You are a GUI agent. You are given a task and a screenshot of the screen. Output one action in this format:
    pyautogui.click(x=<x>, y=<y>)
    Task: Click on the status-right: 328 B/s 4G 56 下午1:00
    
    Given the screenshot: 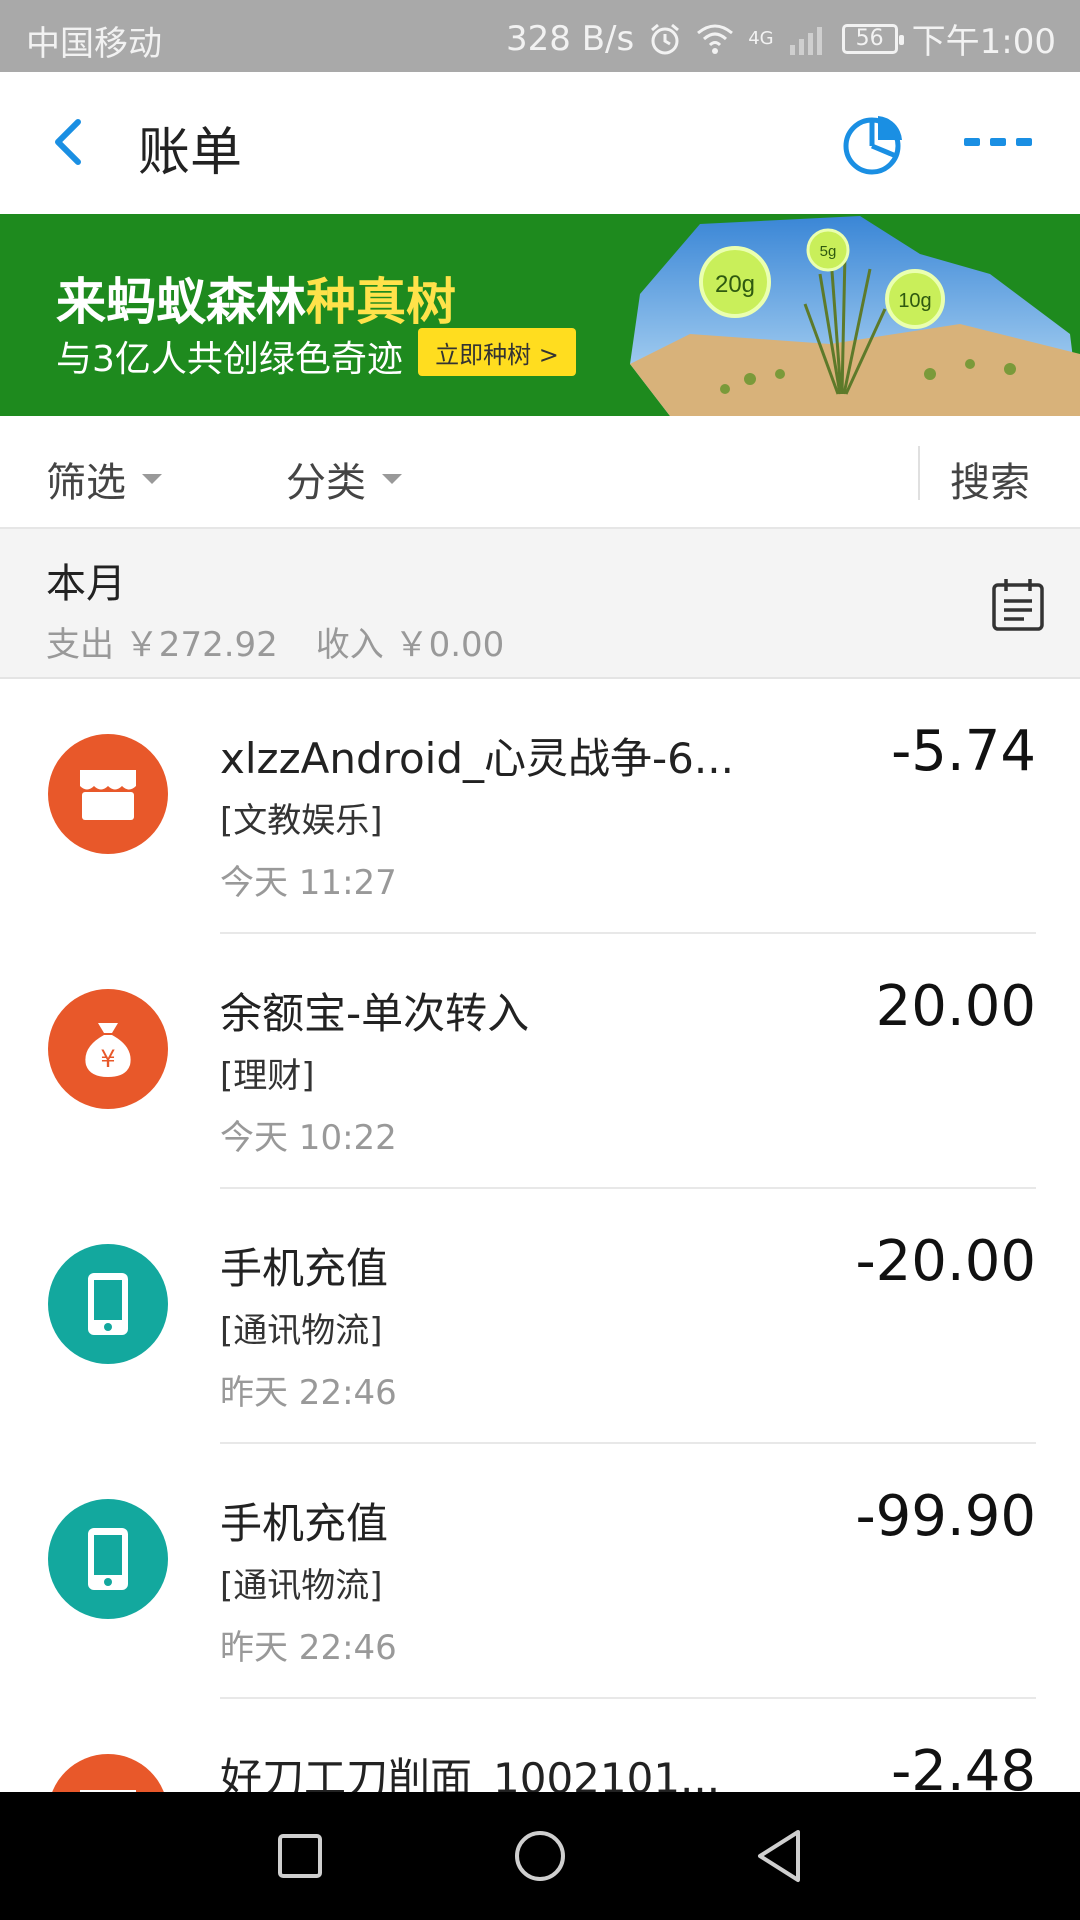 What is the action you would take?
    pyautogui.click(x=781, y=38)
    